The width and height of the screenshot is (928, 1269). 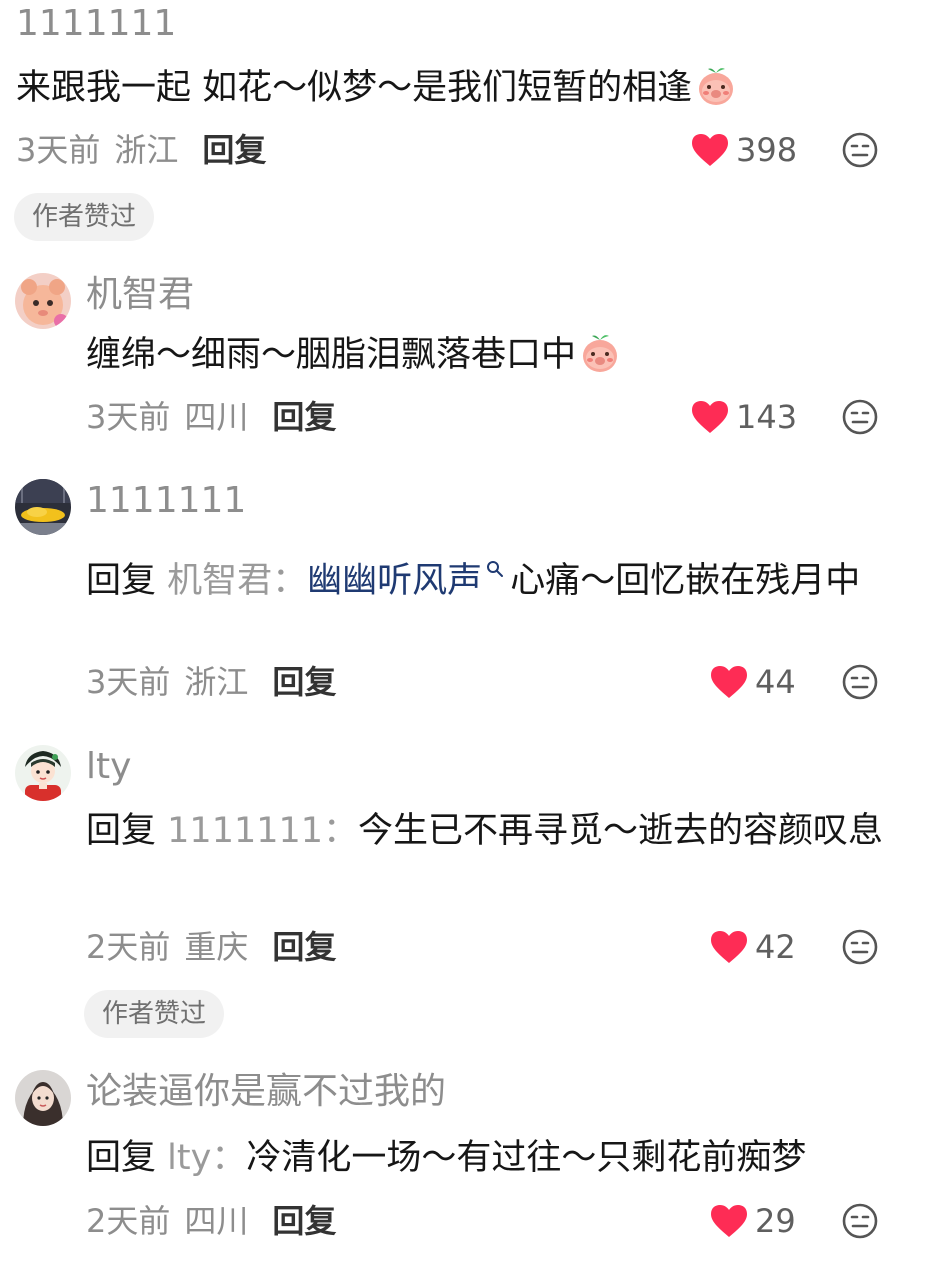 I want to click on comment-body: 冷清化一场～有过往～只剩花前痴梦, so click(x=526, y=1158).